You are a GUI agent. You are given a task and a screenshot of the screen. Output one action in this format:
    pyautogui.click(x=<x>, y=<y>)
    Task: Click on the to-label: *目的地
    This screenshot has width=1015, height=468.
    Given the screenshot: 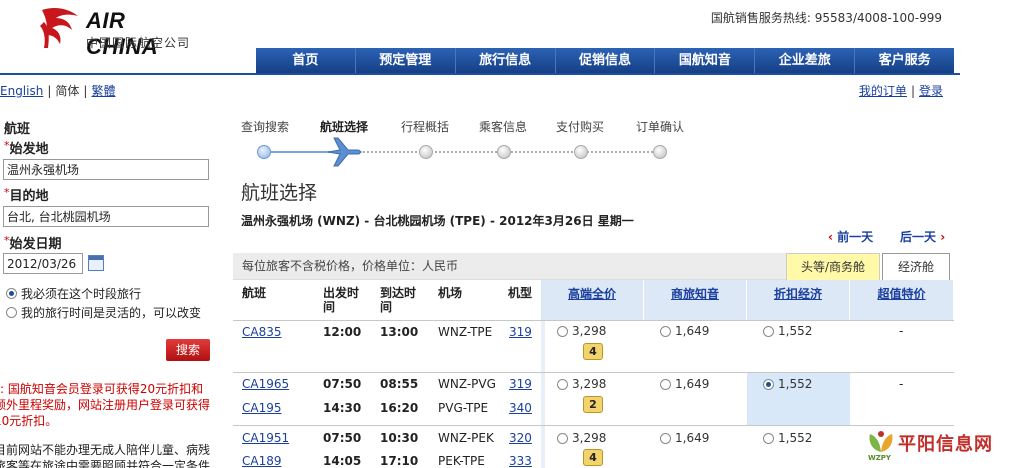 What is the action you would take?
    pyautogui.click(x=26, y=195)
    